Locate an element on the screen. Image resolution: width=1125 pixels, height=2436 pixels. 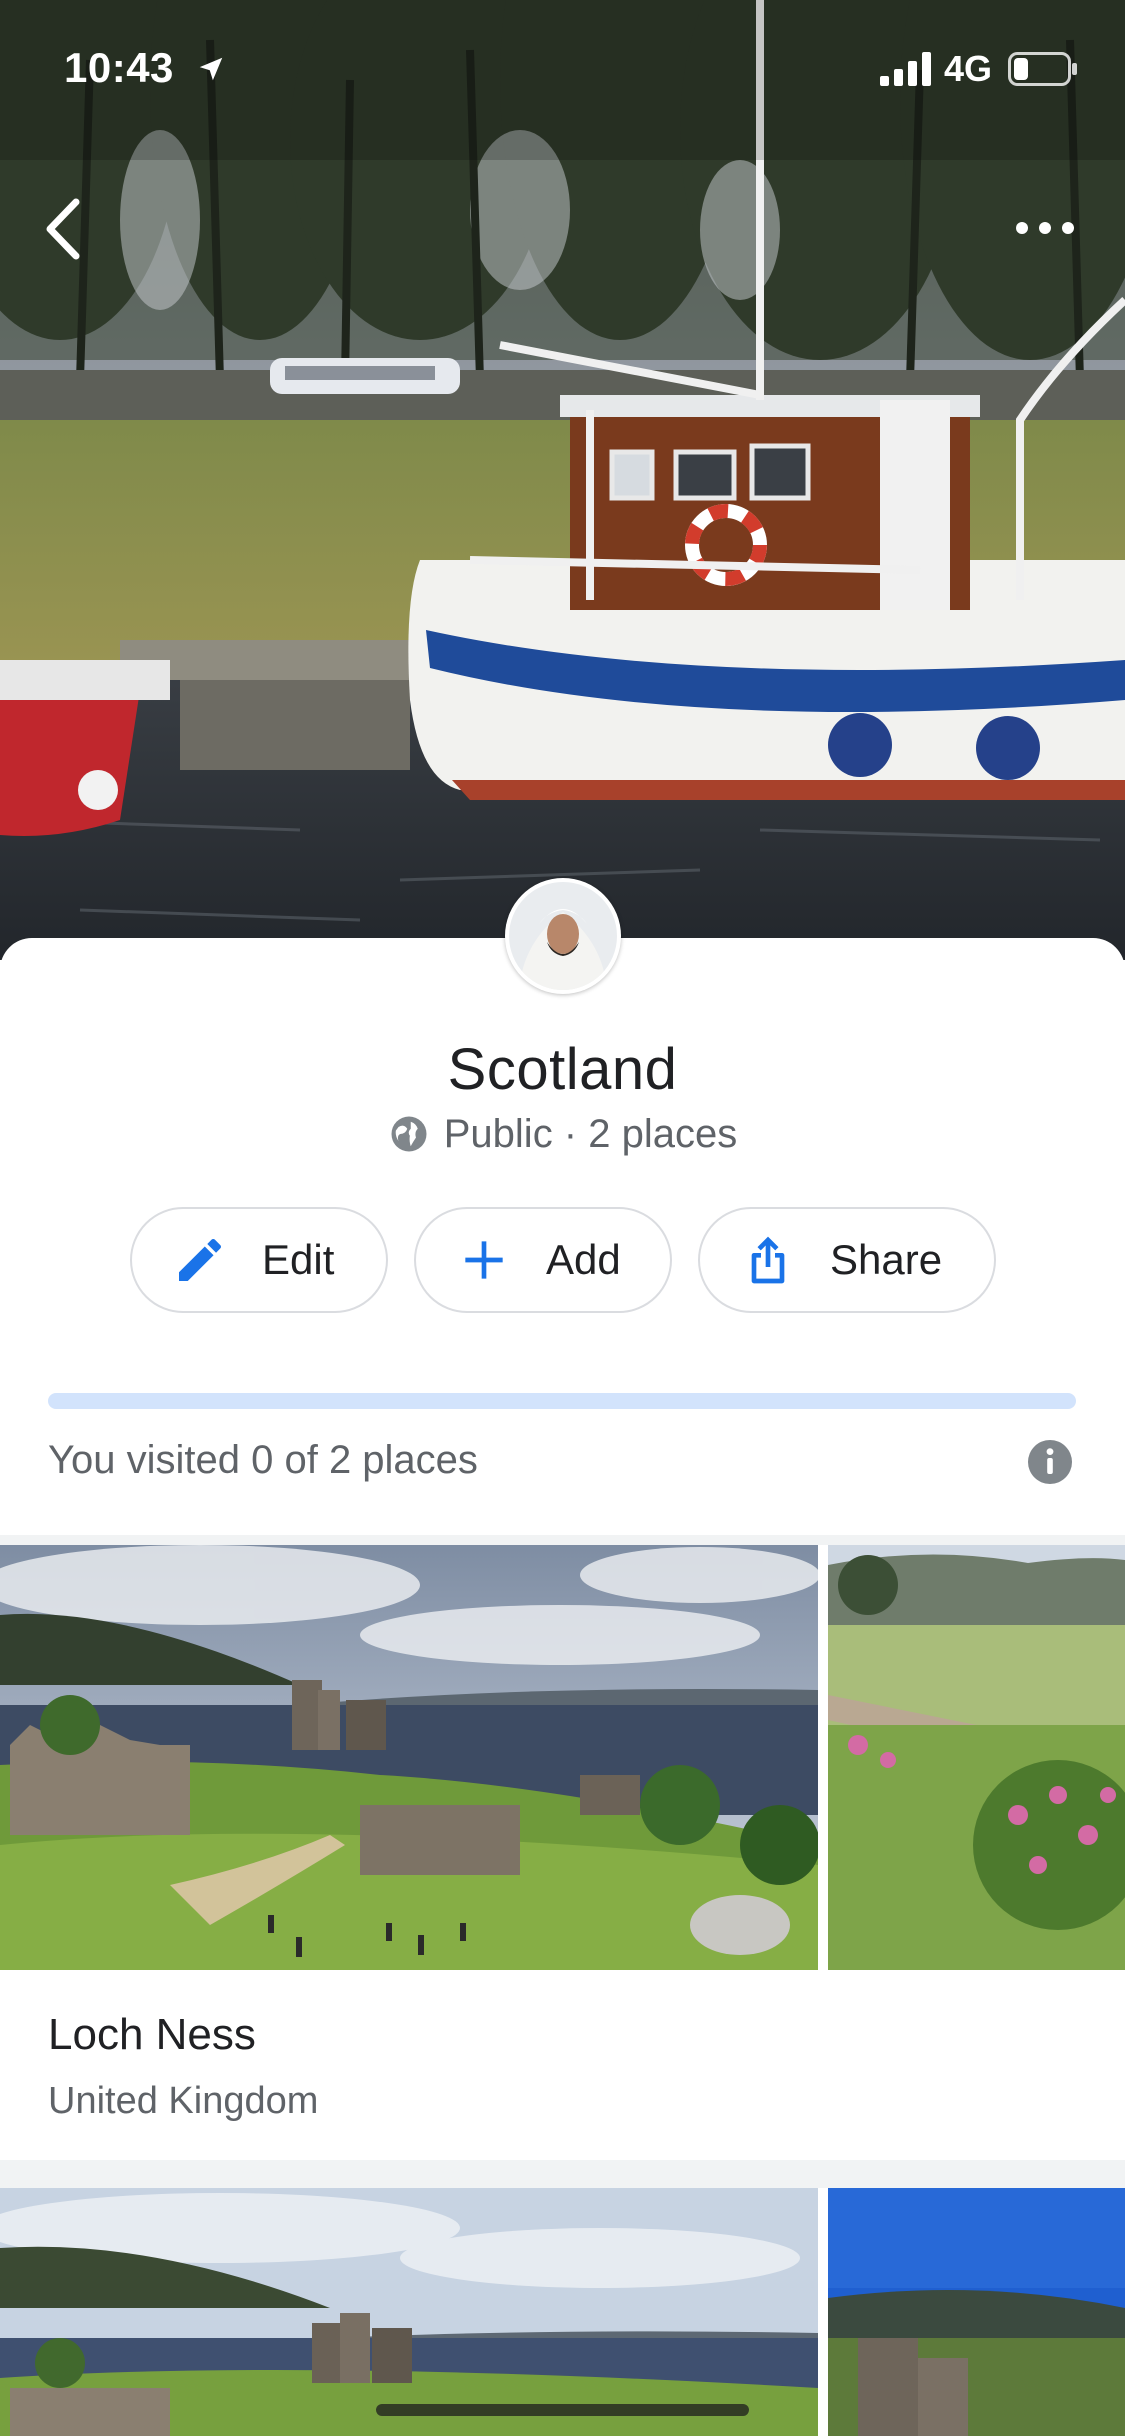
edit-button: Edit is located at coordinates (259, 1260).